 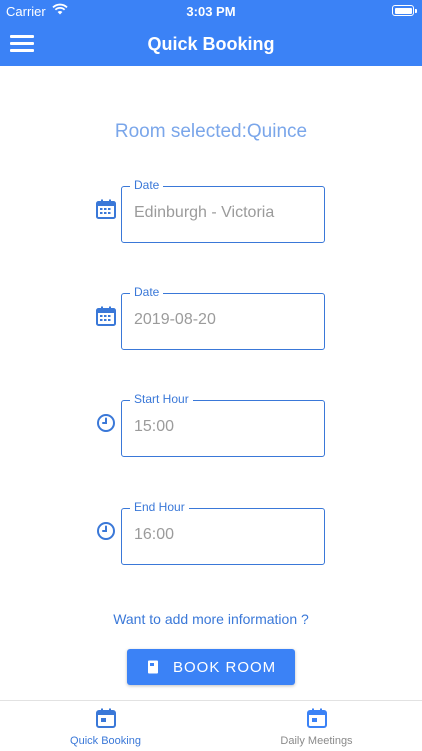 I want to click on date-field: Date 2019-08-20, so click(x=223, y=317).